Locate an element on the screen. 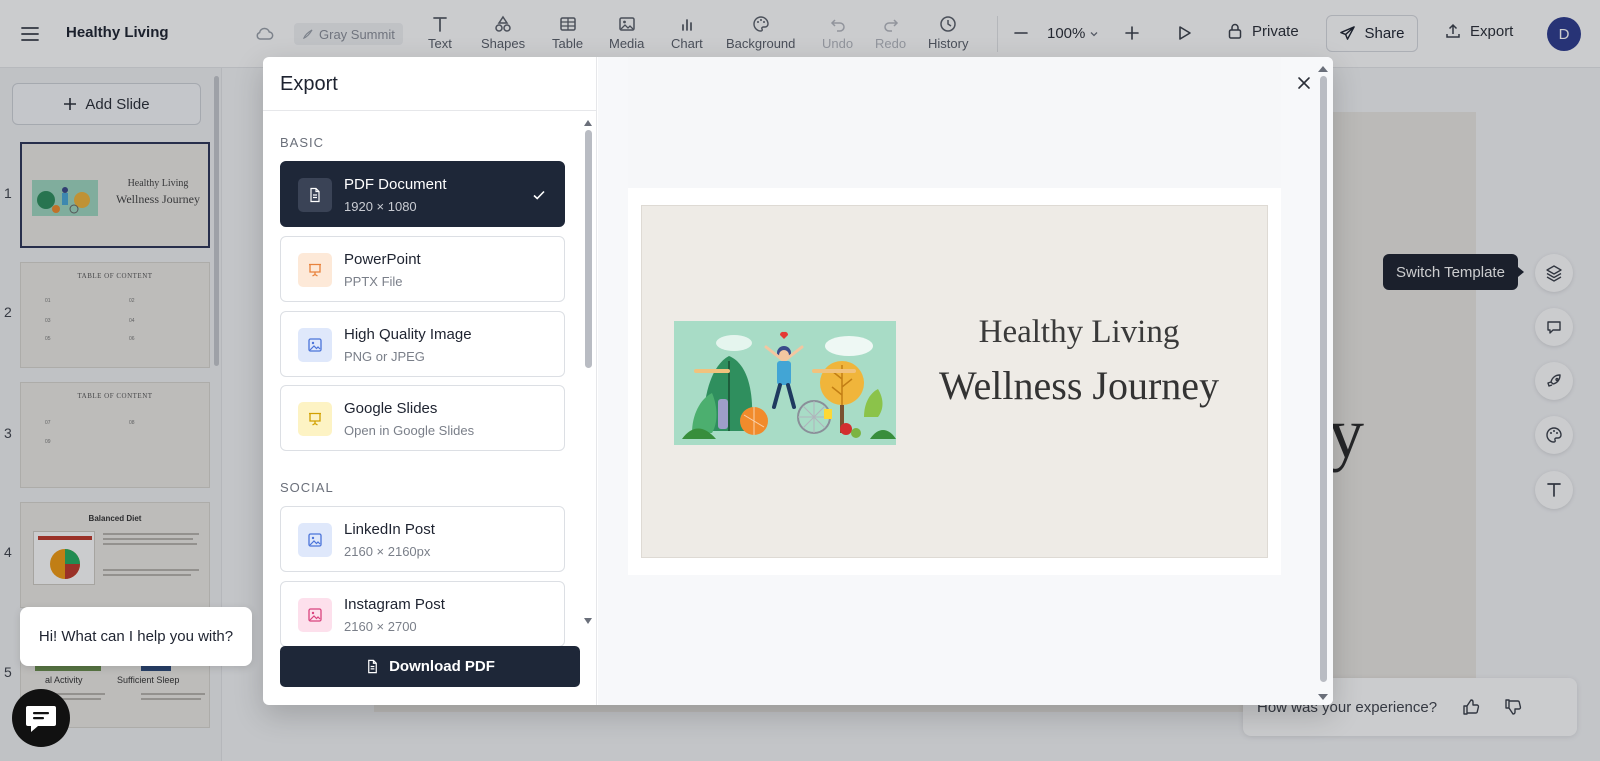  export-option-instagram: Instagram Post 2160 × 2700 is located at coordinates (422, 614).